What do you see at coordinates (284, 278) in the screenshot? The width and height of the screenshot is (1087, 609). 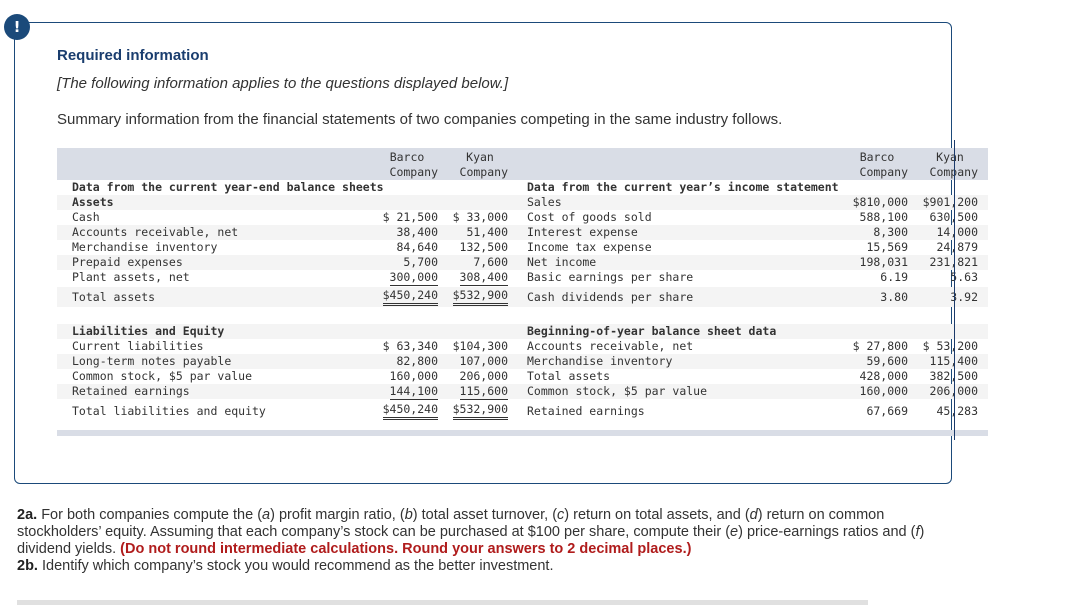 I see `table-row: Plant assets, net 300,000 308,400` at bounding box center [284, 278].